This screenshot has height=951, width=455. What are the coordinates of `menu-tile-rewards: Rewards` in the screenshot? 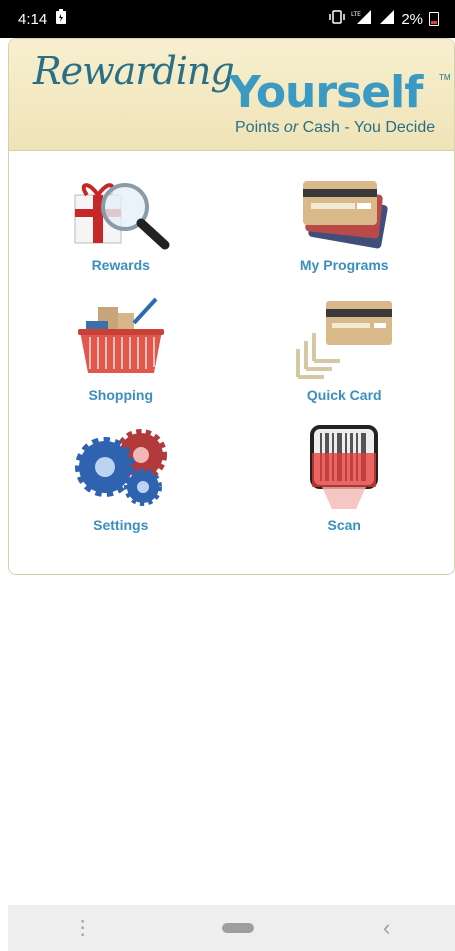 It's located at (121, 216).